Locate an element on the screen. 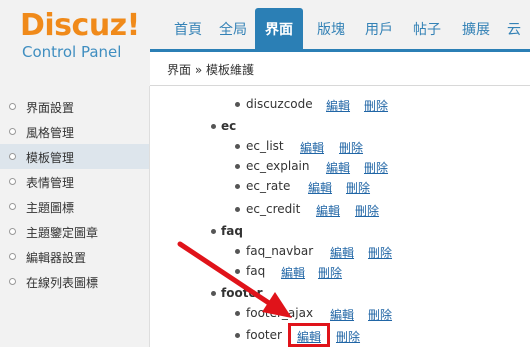 The height and width of the screenshot is (347, 530). sidebar-item-online-list-icons: 在線列表圖標 is located at coordinates (74, 281).